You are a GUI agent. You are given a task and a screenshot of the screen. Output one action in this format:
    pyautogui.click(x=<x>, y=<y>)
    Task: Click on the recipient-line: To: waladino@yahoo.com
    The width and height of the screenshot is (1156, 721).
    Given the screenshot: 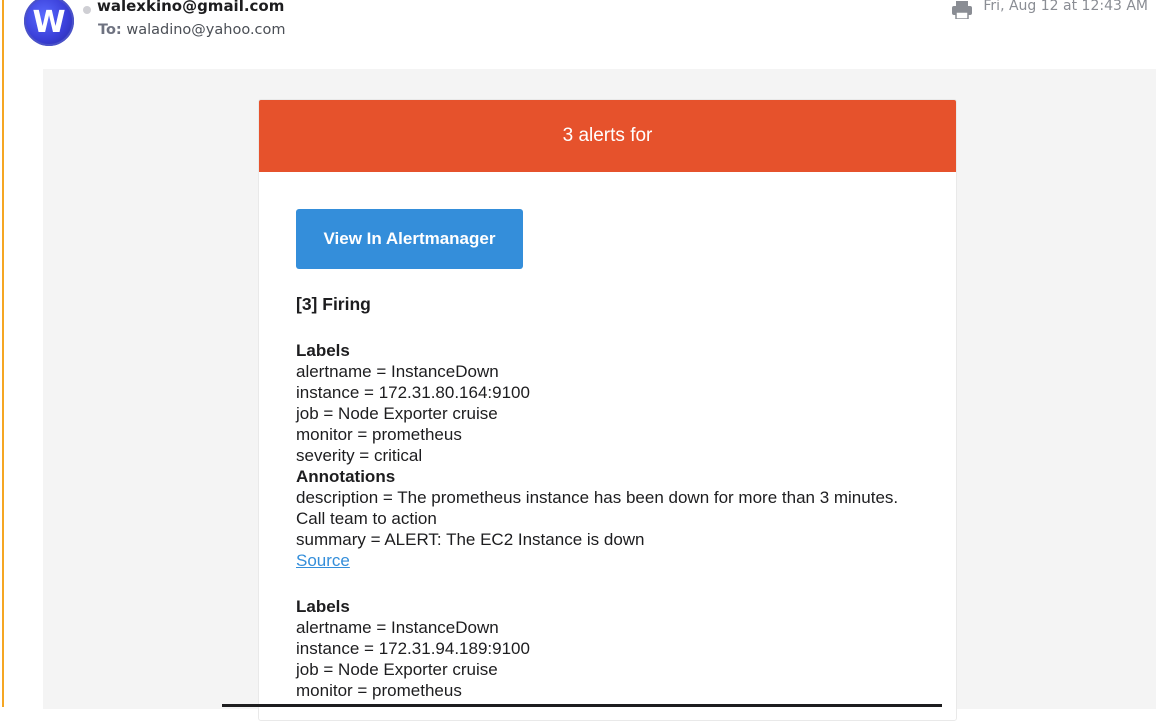 What is the action you would take?
    pyautogui.click(x=192, y=30)
    